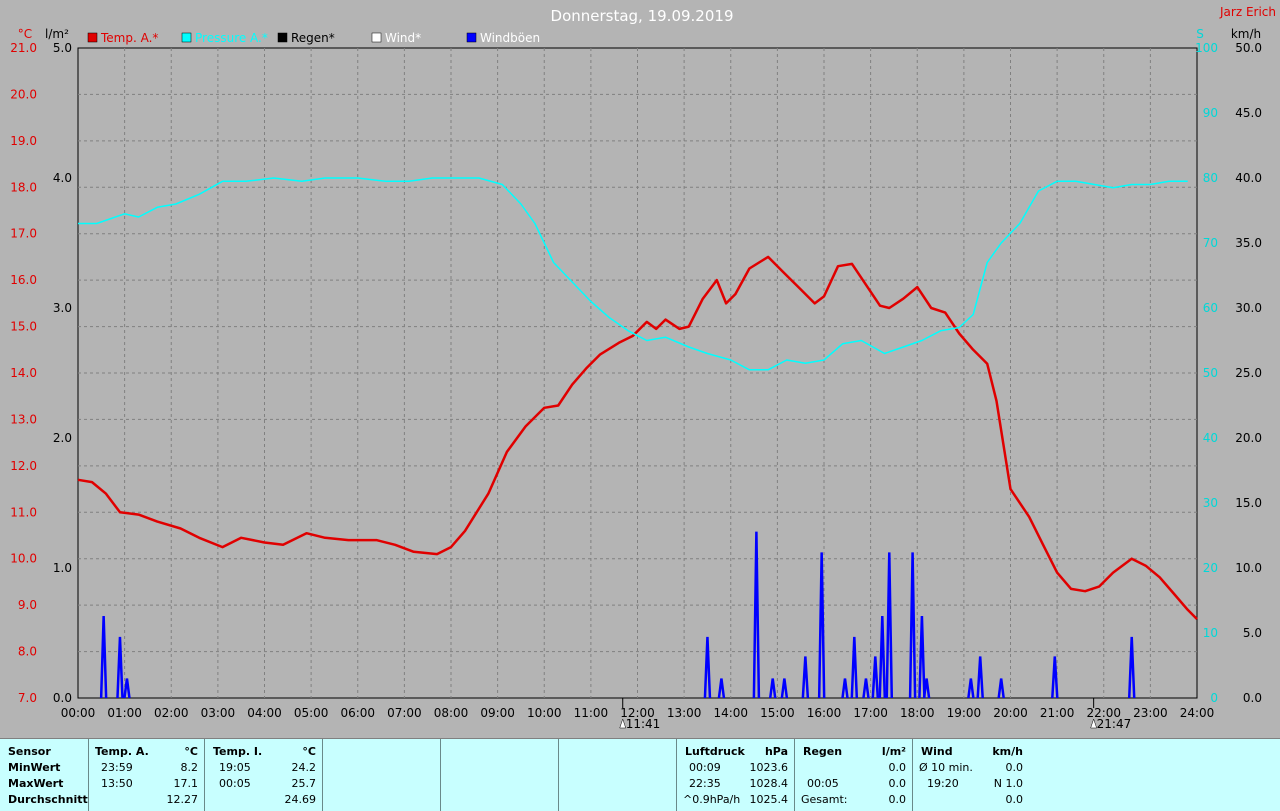 This screenshot has width=1280, height=811. Describe the element at coordinates (78, 713) in the screenshot. I see `x-tick-0: 00:00` at that location.